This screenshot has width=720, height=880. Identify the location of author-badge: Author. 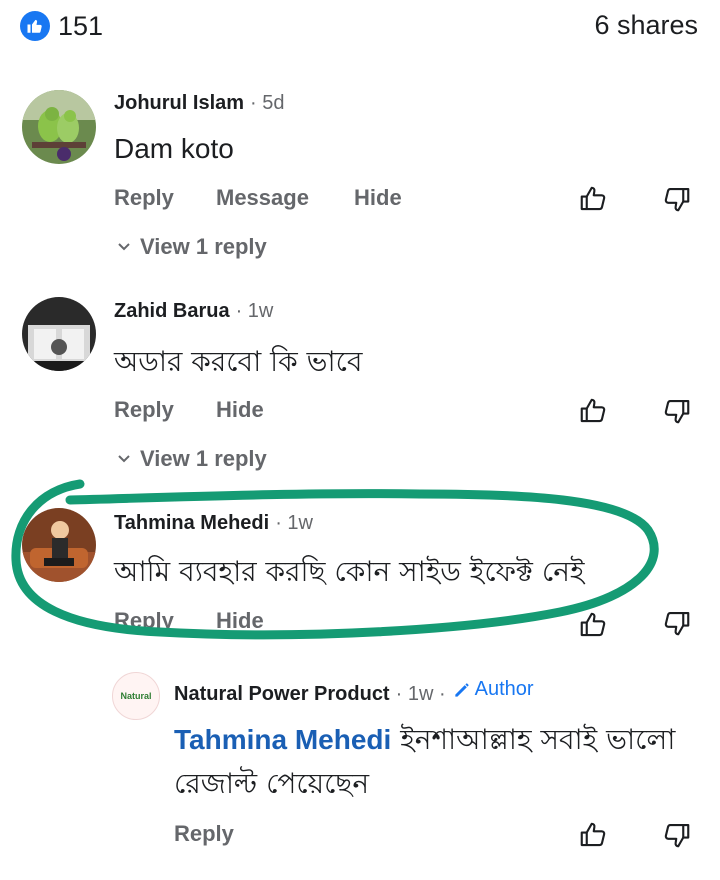
(493, 689).